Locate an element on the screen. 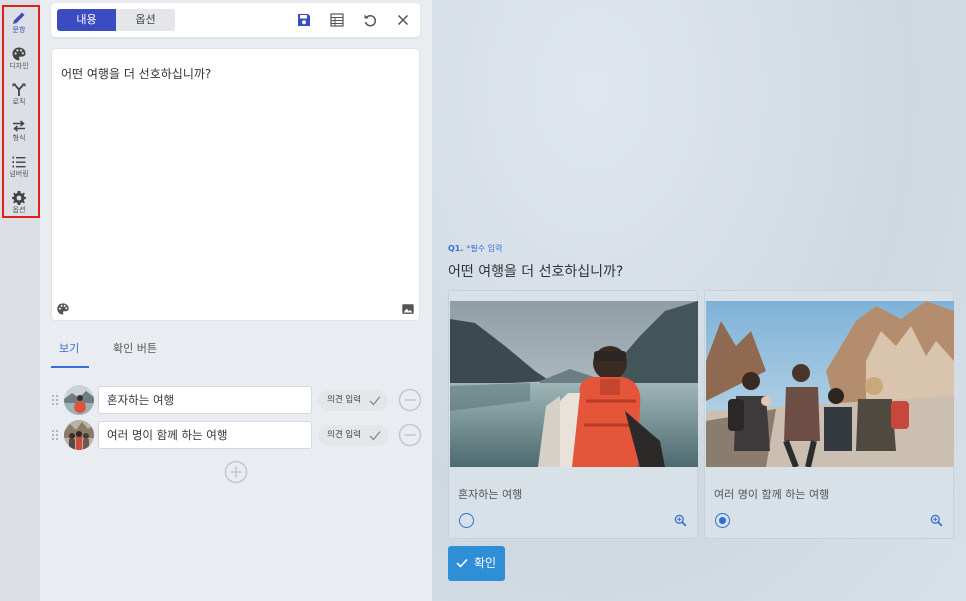  pencil-icon is located at coordinates (19, 18).